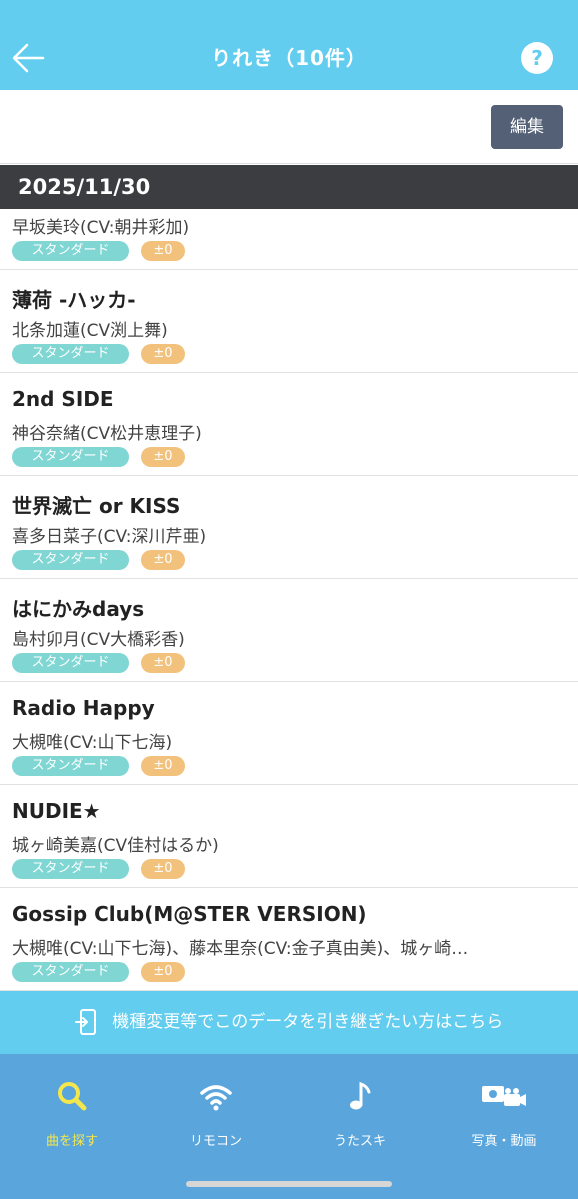  Describe the element at coordinates (504, 1141) in the screenshot. I see `tab-label: 写真・動画` at that location.